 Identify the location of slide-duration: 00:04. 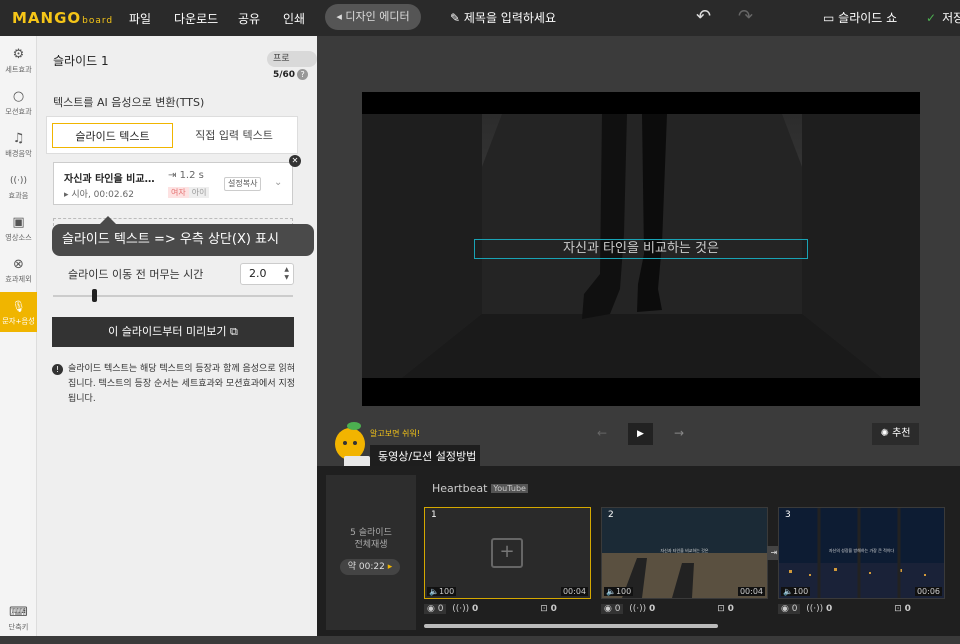
(751, 591).